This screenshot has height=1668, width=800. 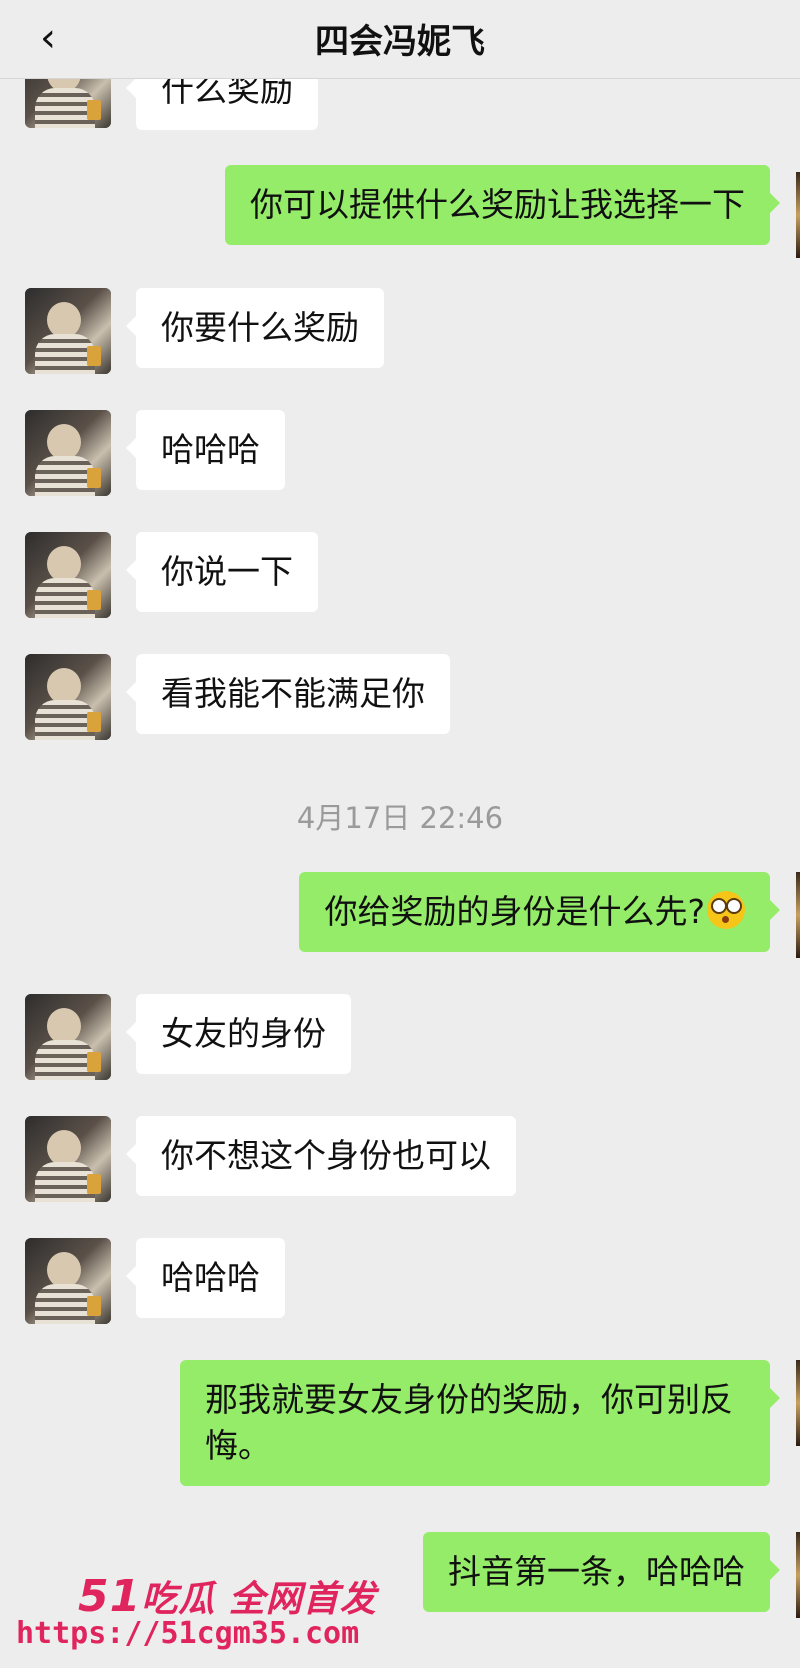 What do you see at coordinates (255, 328) in the screenshot?
I see `incoming-message: 你要什么奖励` at bounding box center [255, 328].